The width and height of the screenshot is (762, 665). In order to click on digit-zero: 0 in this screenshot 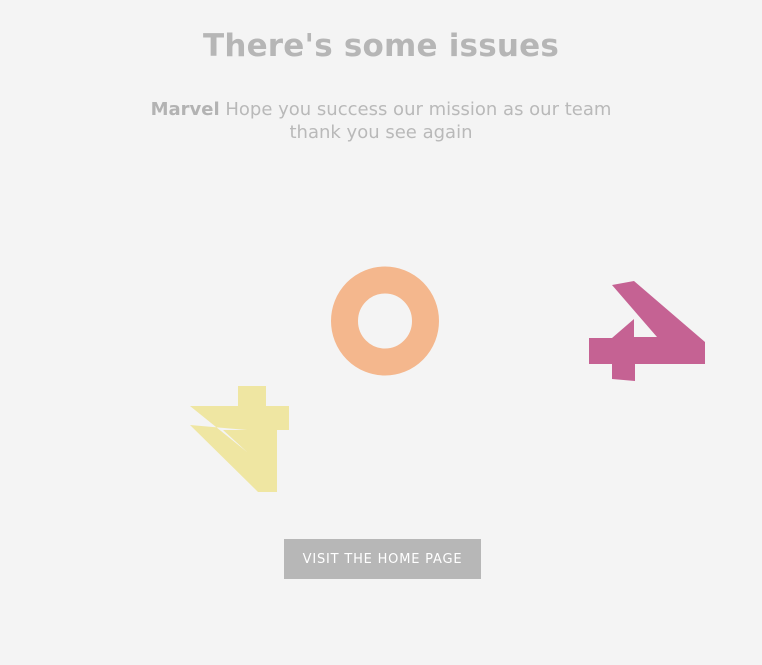, I will do `click(385, 321)`.